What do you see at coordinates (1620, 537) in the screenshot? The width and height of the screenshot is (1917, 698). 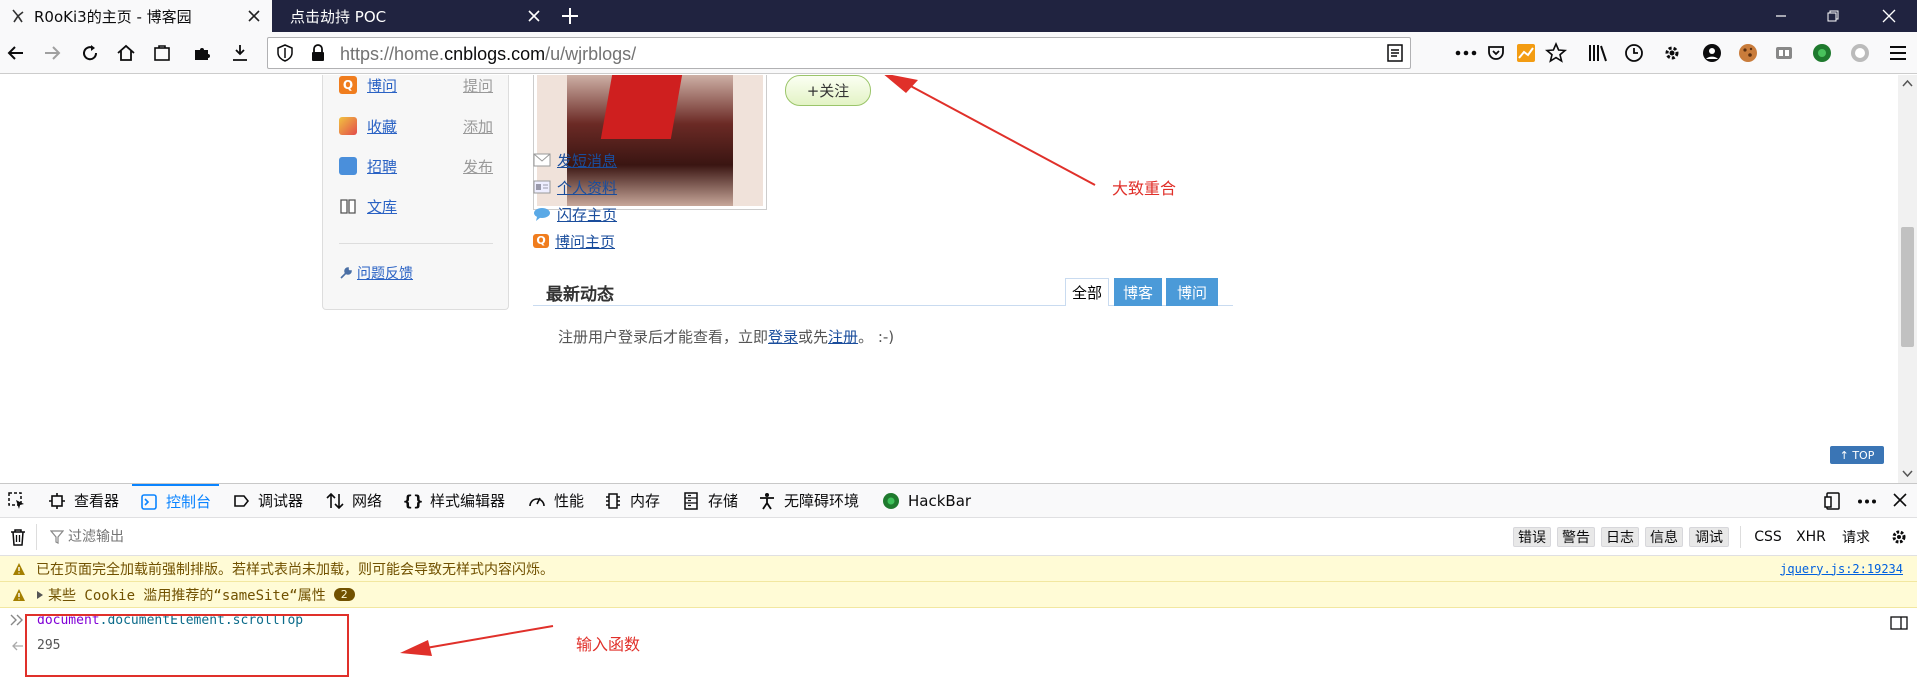 I see `filter-logs-button: 日志` at bounding box center [1620, 537].